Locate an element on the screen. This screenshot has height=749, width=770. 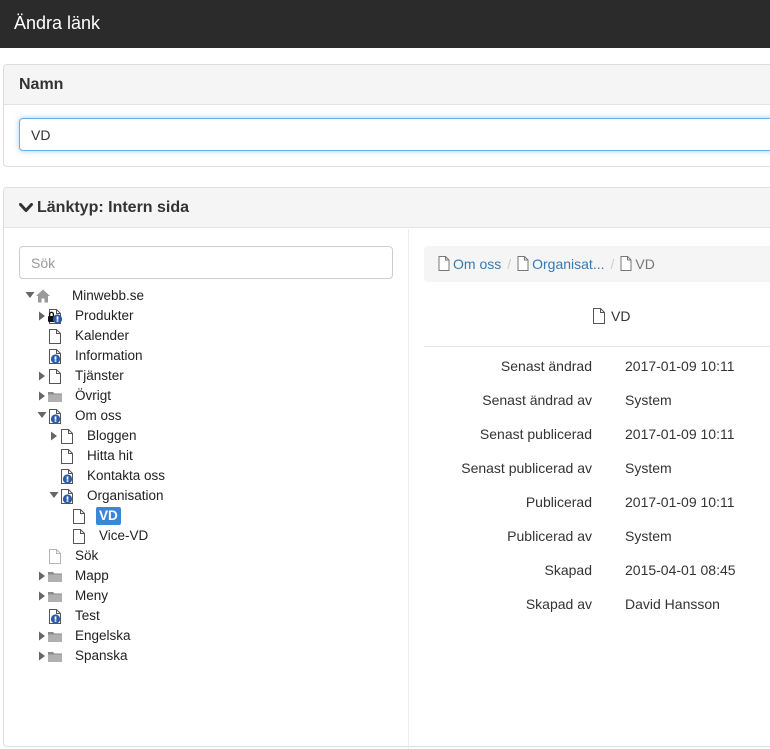
tree-item-label: VD is located at coordinates (108, 516).